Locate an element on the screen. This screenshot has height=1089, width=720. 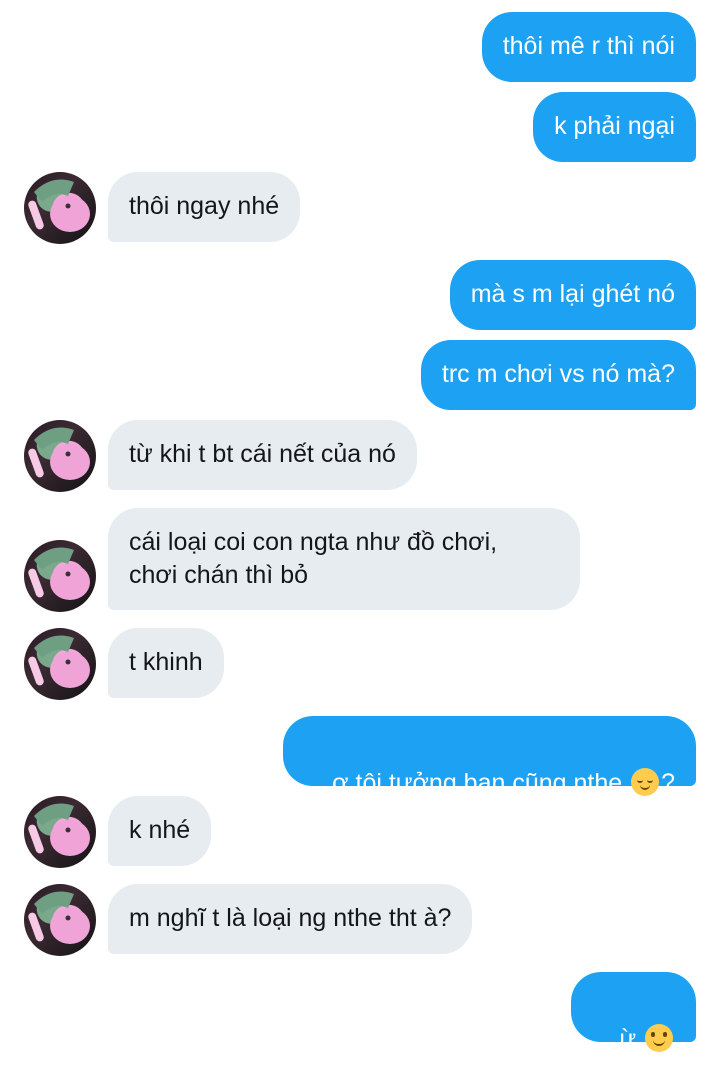
message-text: ừ is located at coordinates (631, 1039).